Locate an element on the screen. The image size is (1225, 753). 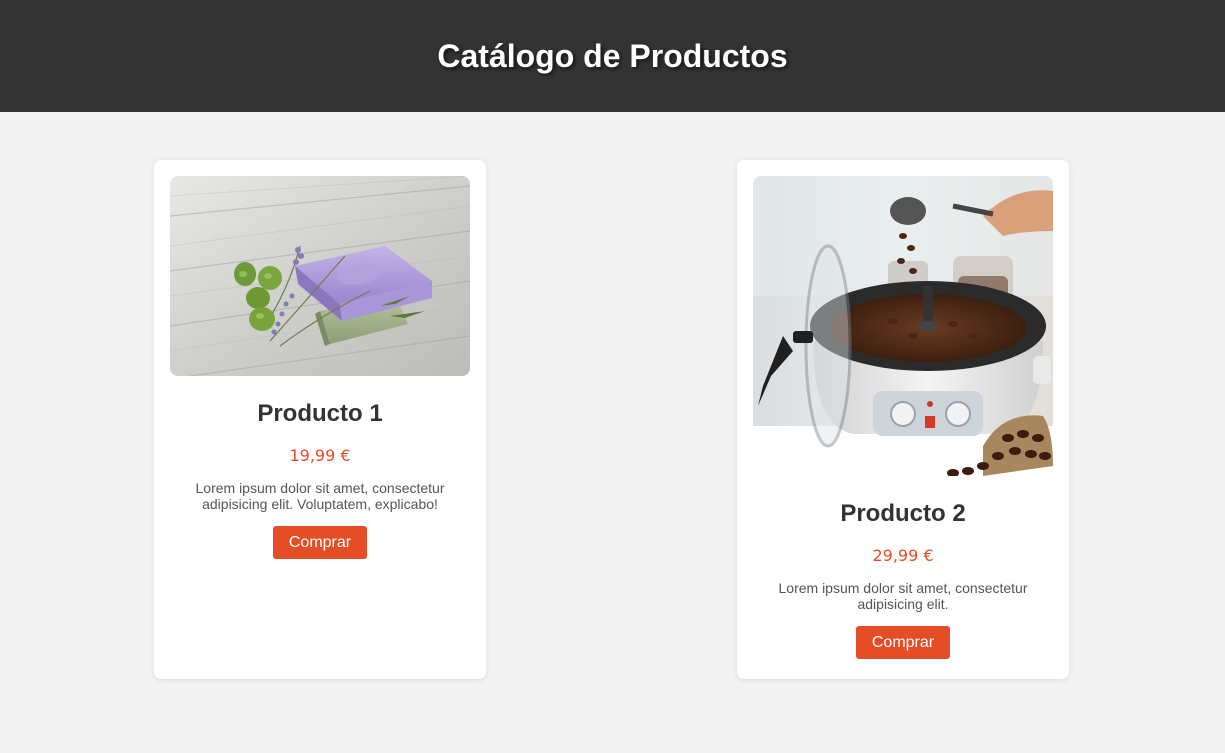
product-image-soap is located at coordinates (320, 276).